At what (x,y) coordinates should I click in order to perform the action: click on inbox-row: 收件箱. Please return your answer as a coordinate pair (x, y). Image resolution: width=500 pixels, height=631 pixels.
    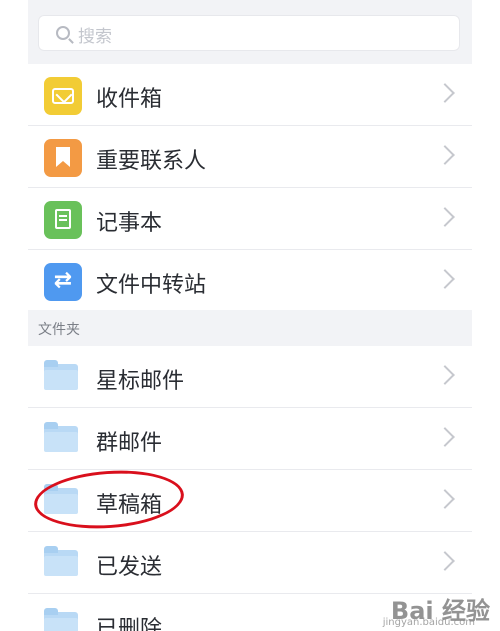
    Looking at the image, I should click on (250, 95).